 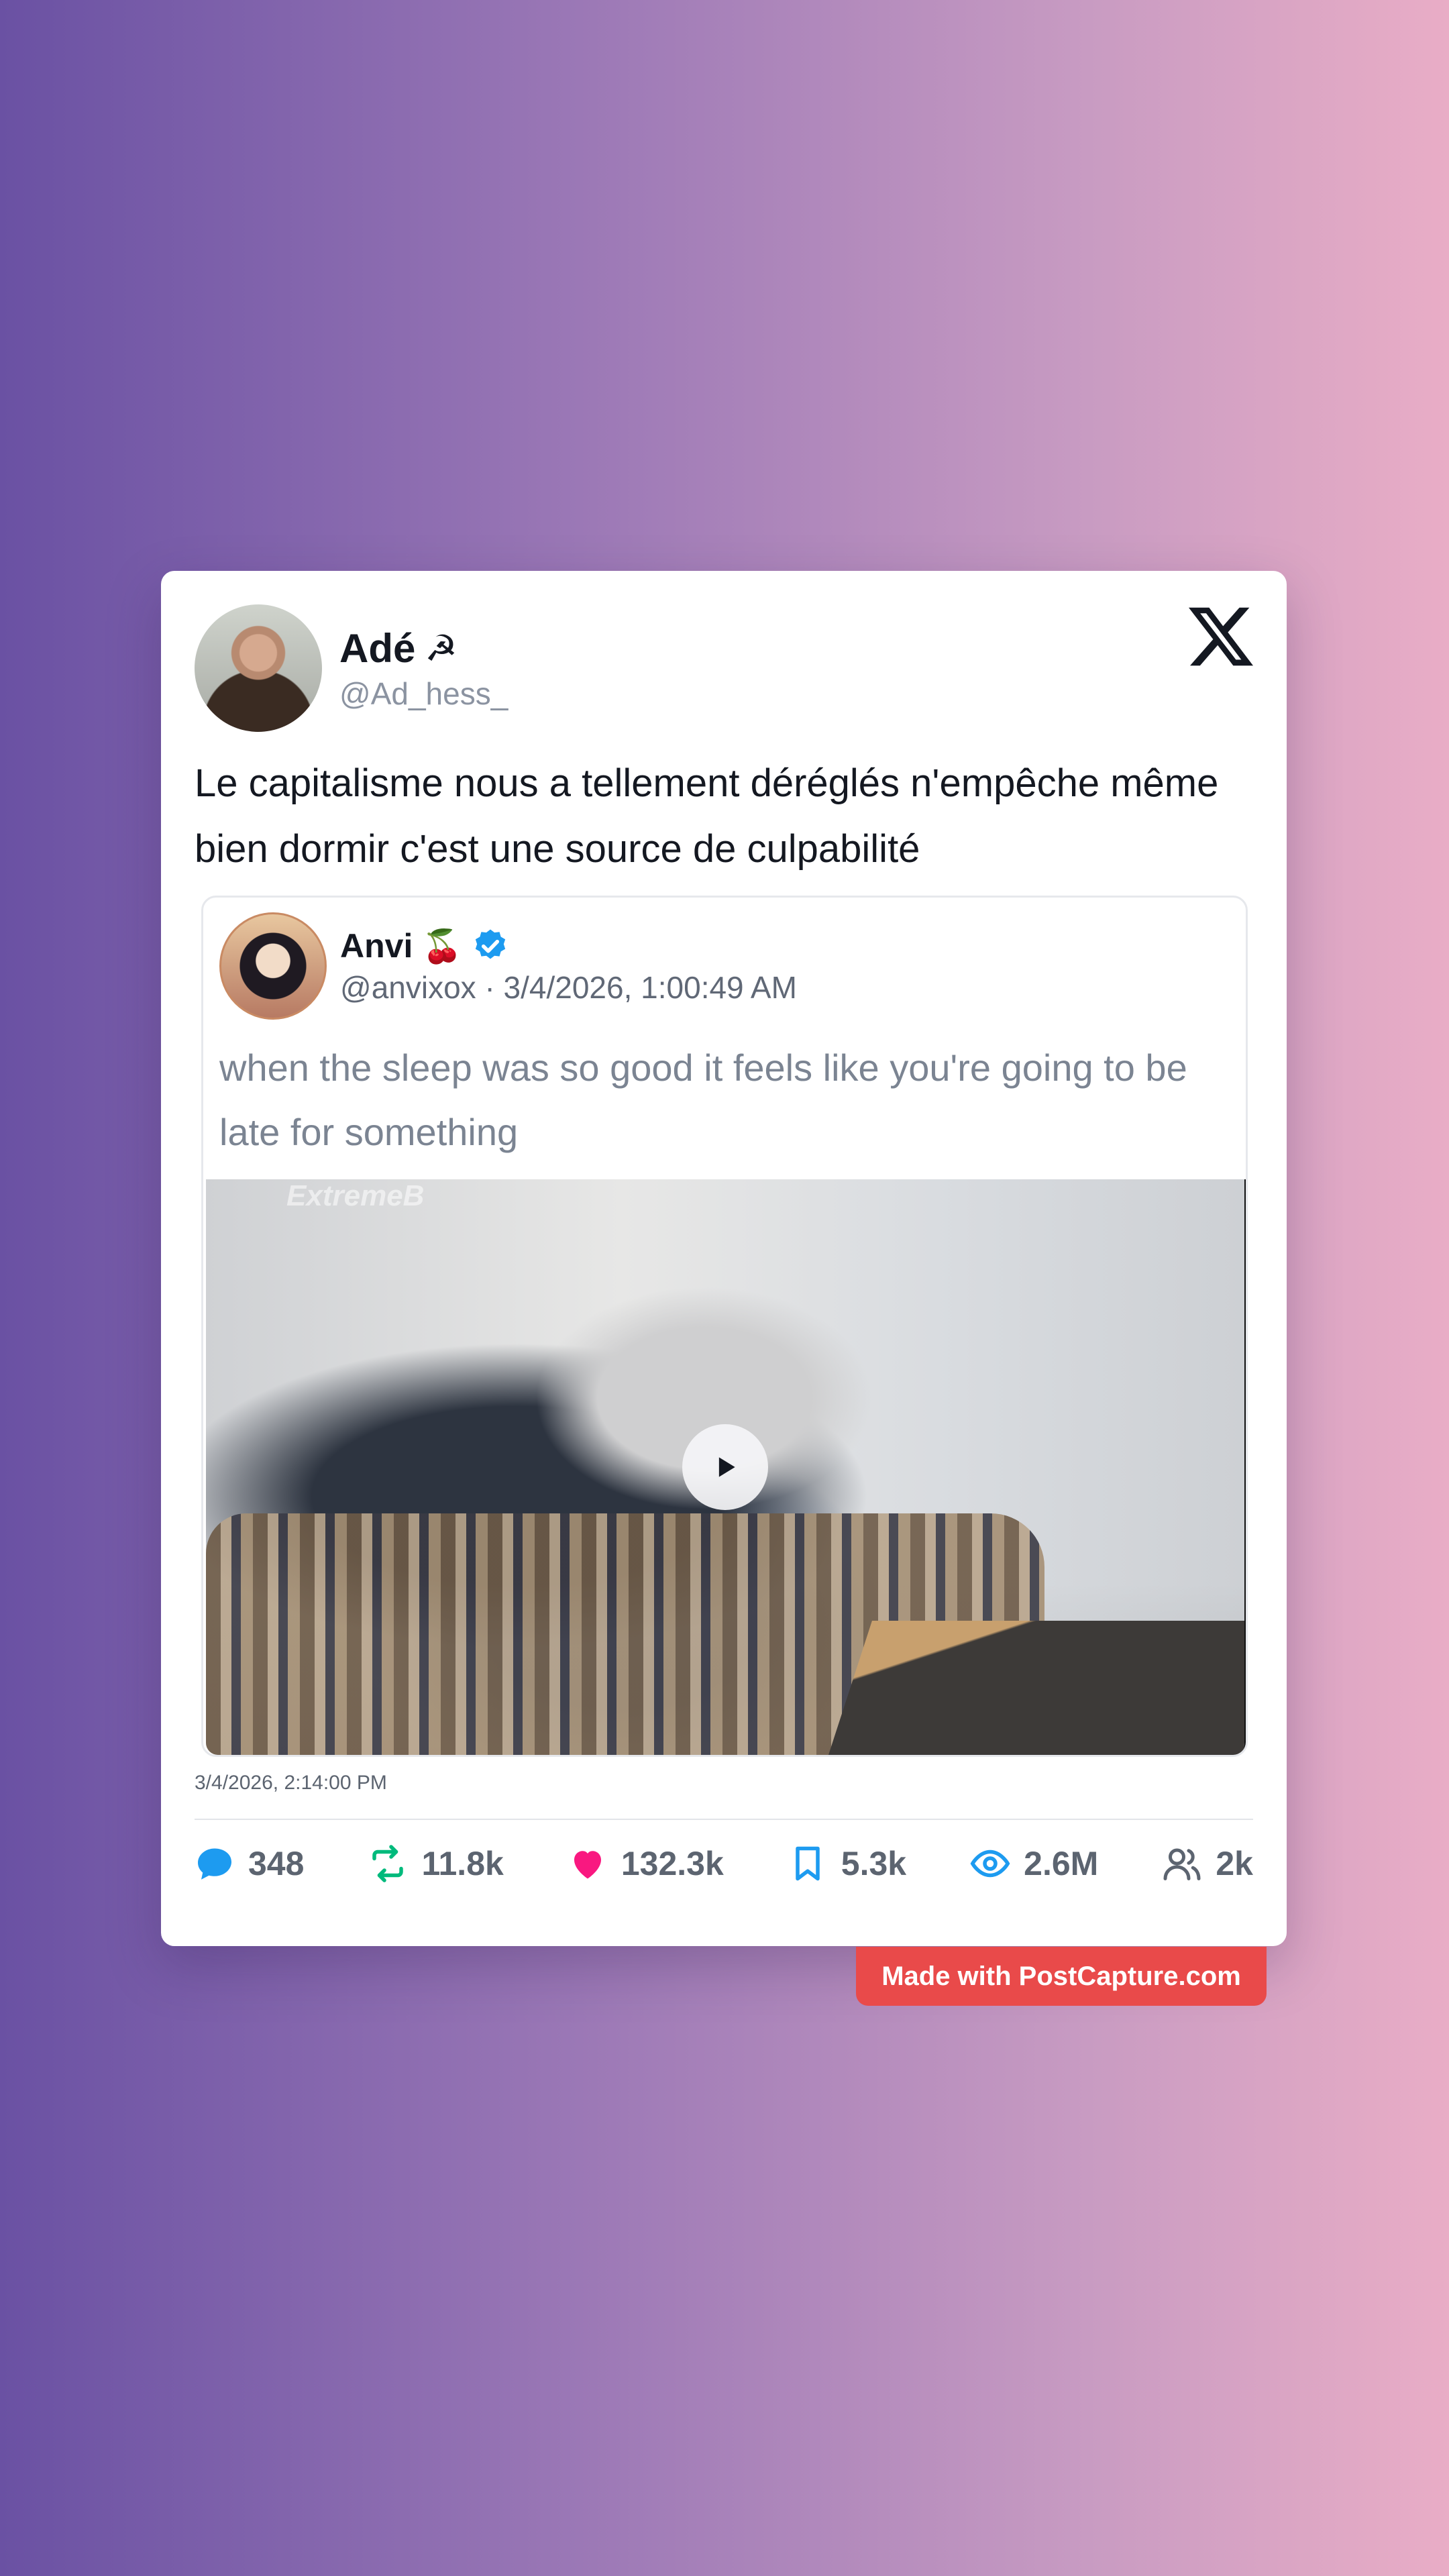 I want to click on heart-icon, so click(x=587, y=1865).